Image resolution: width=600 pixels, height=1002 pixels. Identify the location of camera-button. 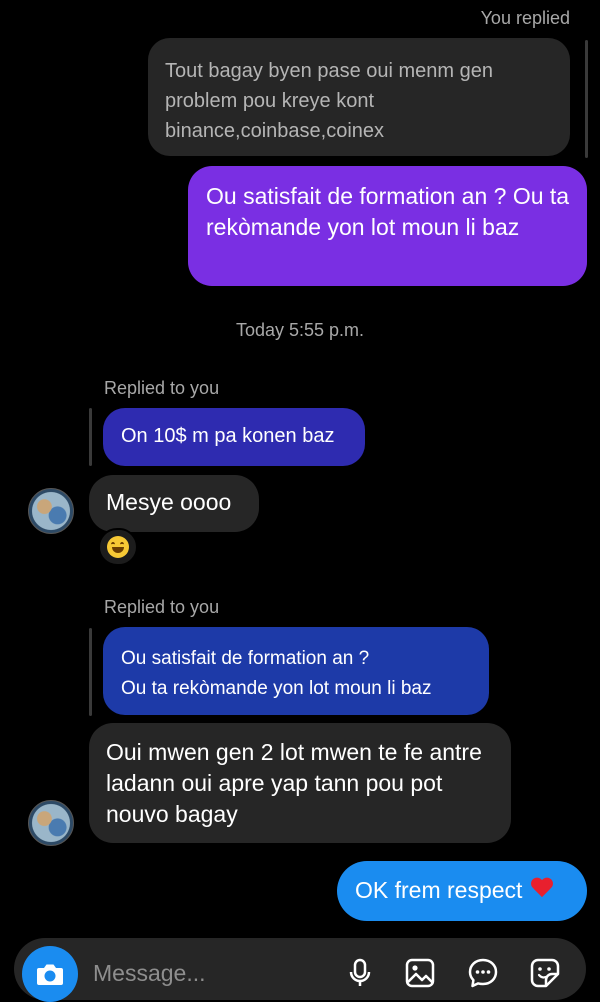
(50, 974).